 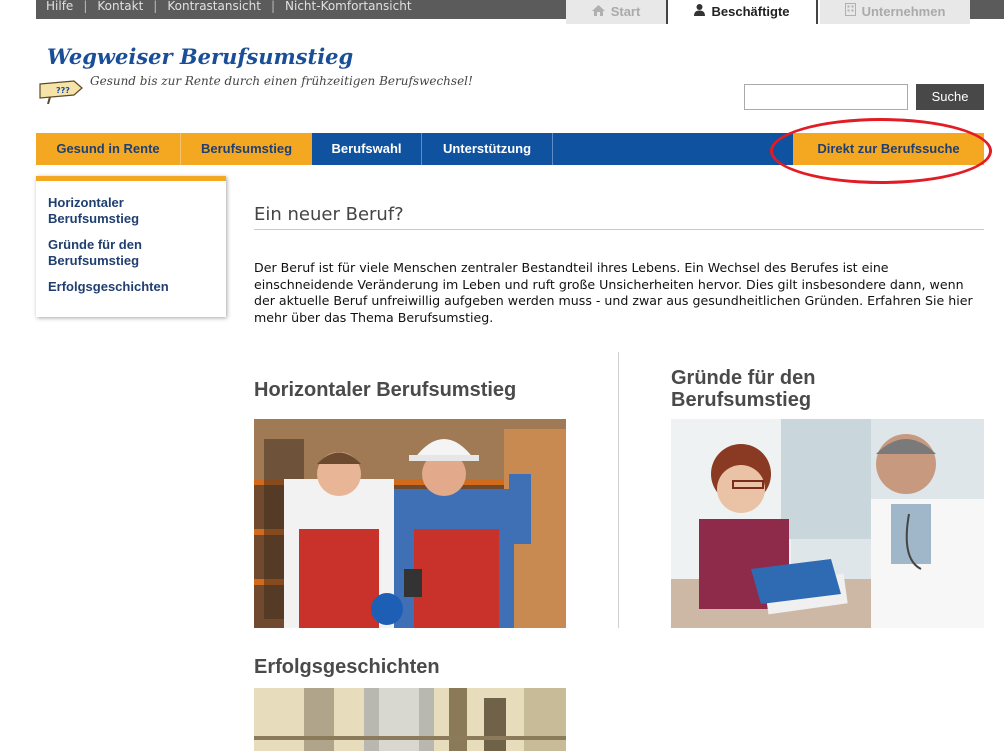 I want to click on logo-sign-text: ???, so click(x=63, y=90).